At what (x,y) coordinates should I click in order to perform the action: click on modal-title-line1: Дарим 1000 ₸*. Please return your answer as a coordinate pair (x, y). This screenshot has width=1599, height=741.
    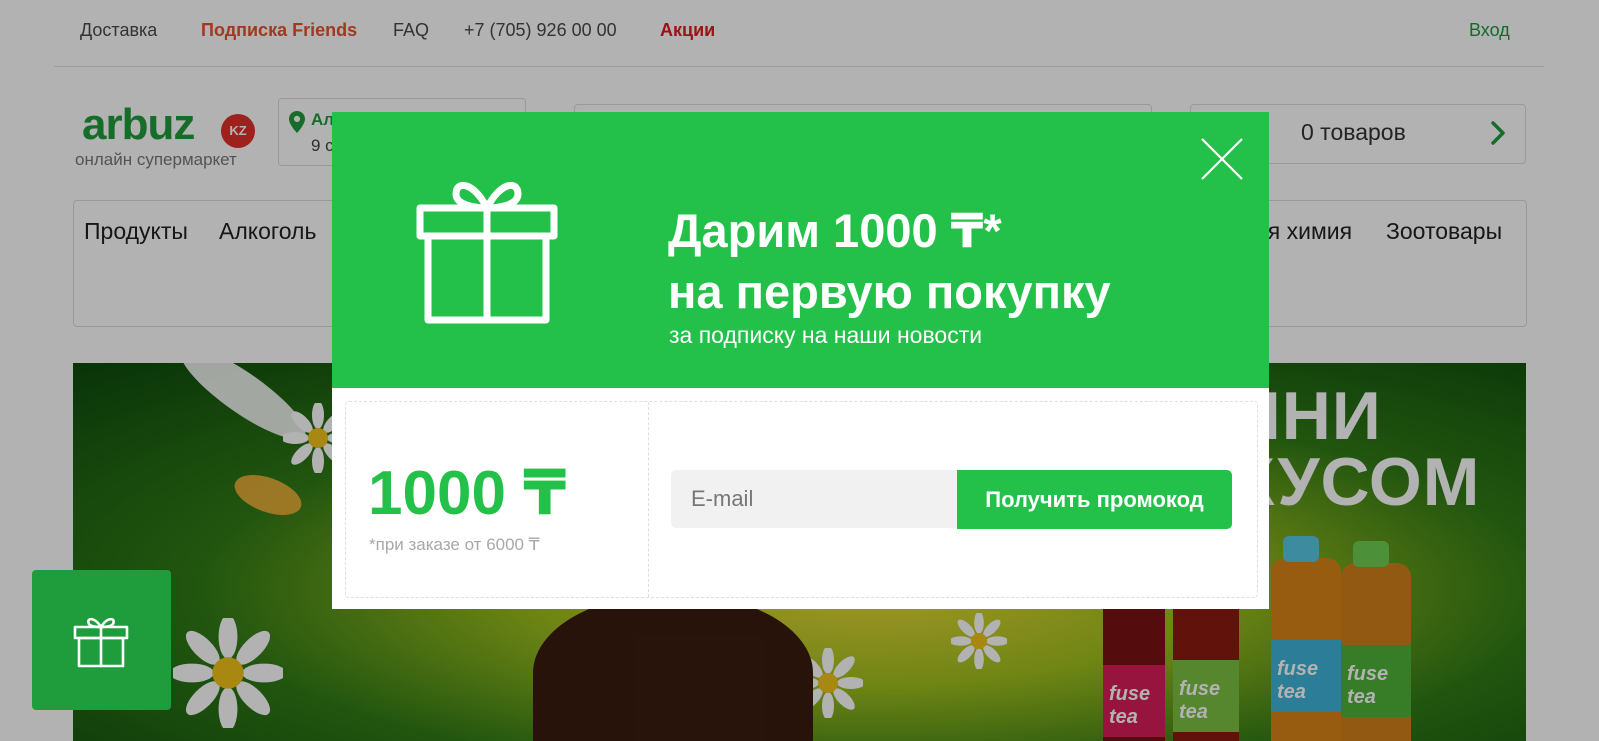
    Looking at the image, I should click on (835, 230).